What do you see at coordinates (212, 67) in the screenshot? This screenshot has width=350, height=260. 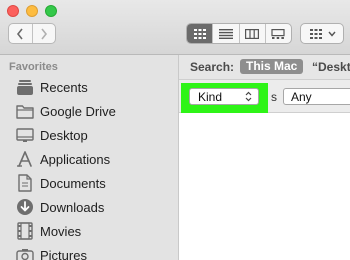 I see `search-label: Search:` at bounding box center [212, 67].